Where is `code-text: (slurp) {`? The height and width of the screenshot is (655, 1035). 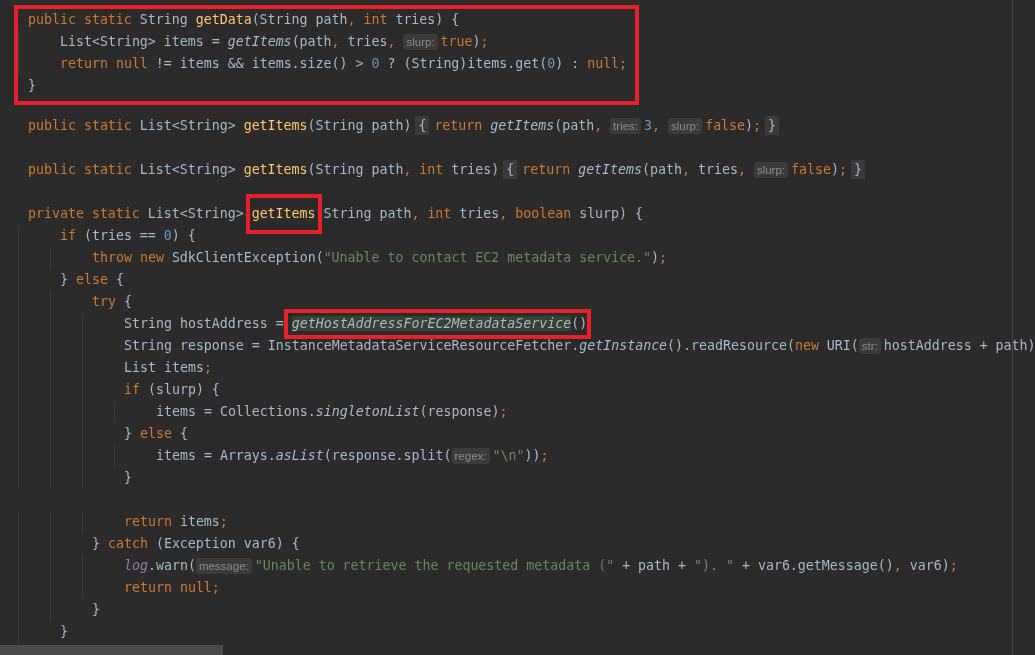 code-text: (slurp) { is located at coordinates (183, 389).